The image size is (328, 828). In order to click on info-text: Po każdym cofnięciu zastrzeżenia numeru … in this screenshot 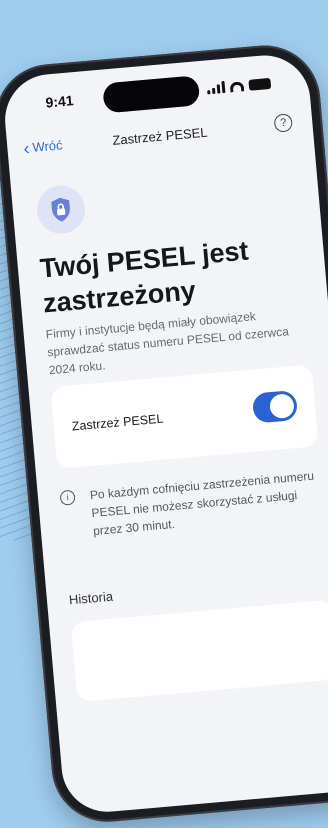, I will do `click(202, 503)`.